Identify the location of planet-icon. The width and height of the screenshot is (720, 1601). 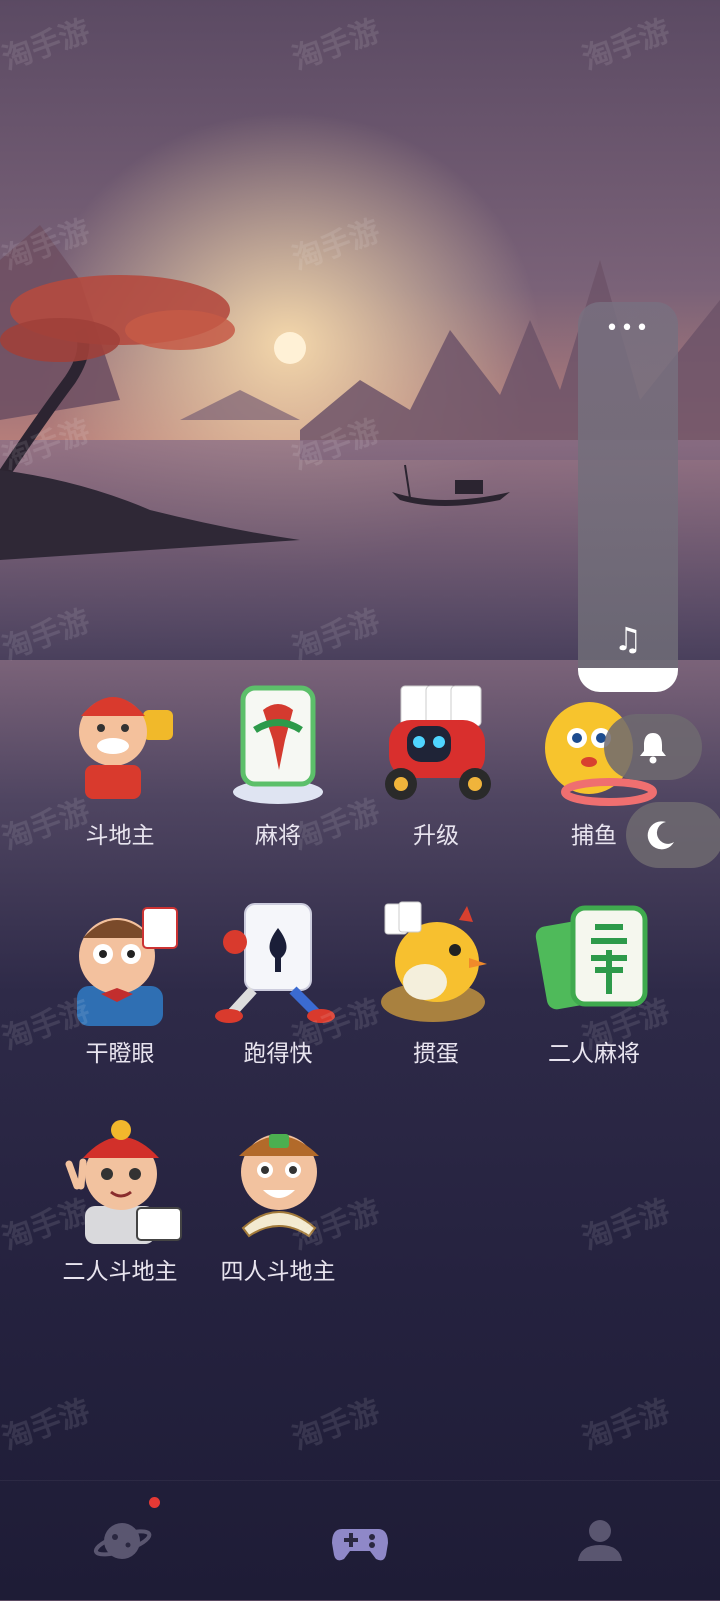
(122, 1541).